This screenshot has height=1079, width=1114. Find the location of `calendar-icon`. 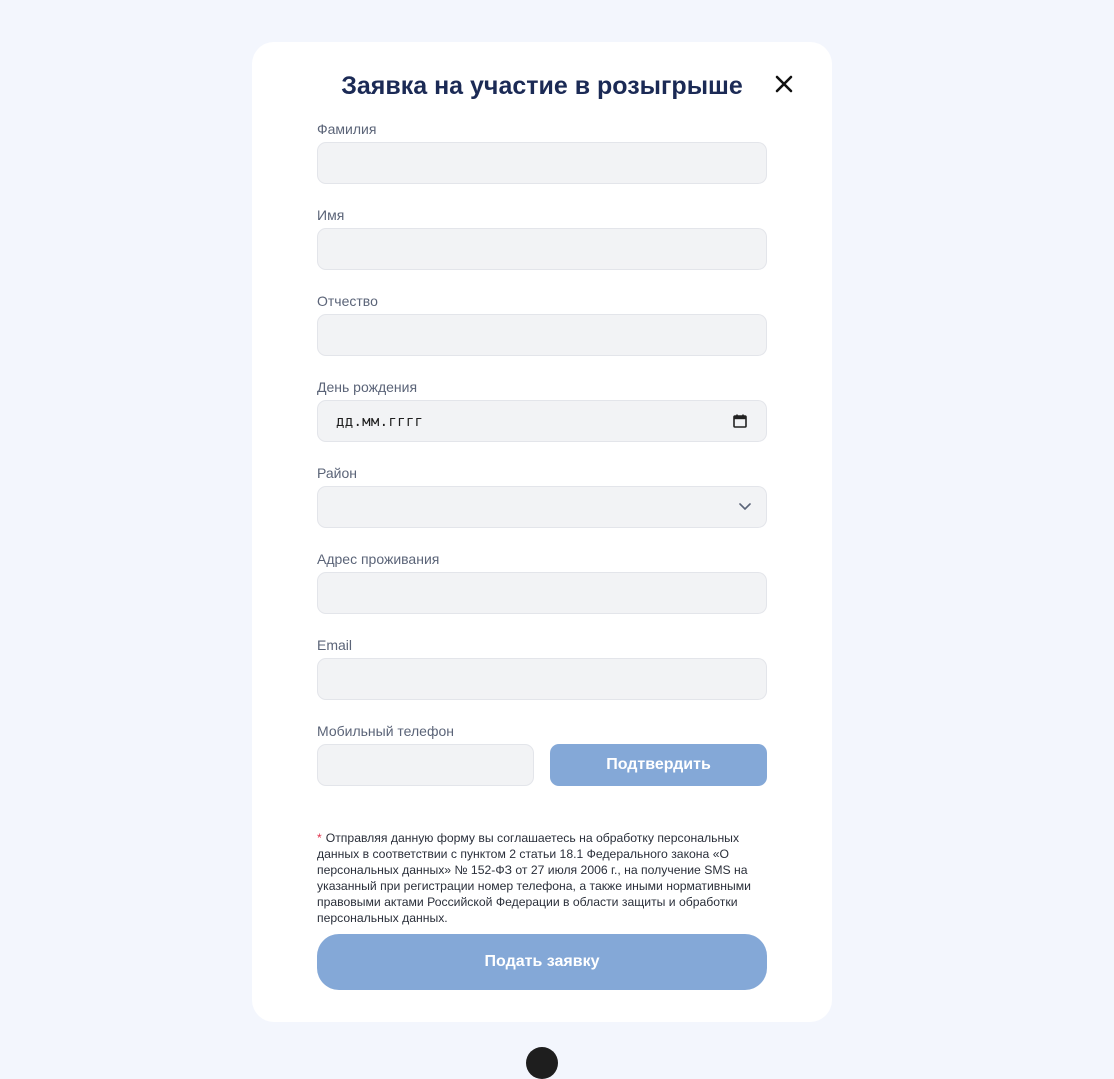

calendar-icon is located at coordinates (740, 421).